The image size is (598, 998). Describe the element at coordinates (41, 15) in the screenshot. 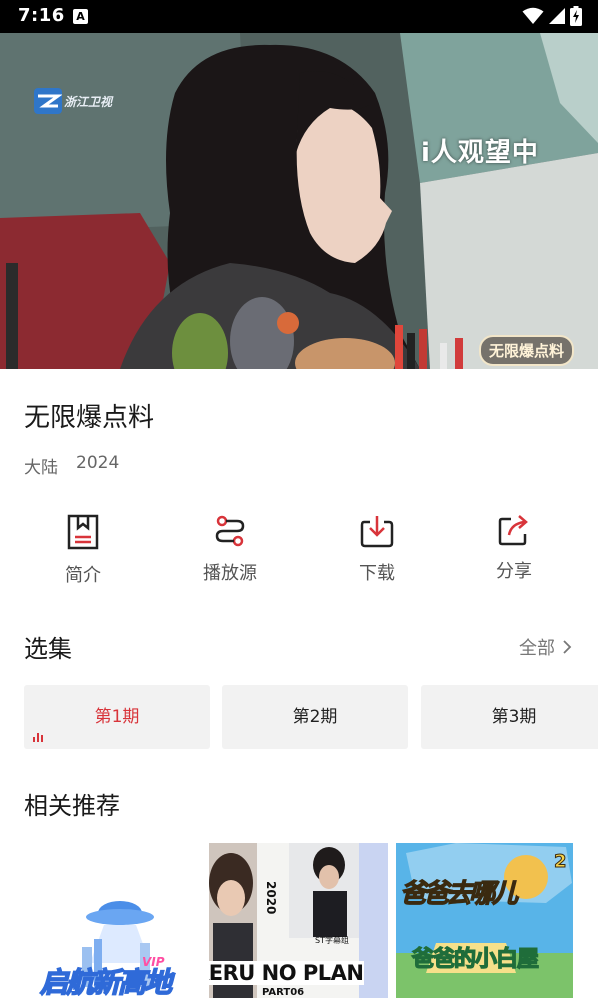

I see `status-time: 7:16` at that location.